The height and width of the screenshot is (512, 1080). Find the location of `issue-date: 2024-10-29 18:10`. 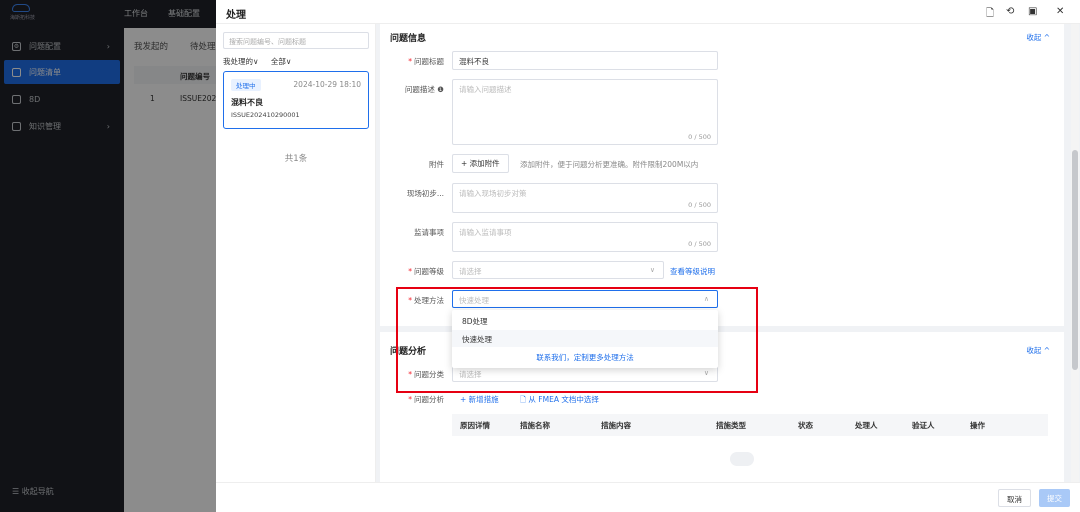

issue-date: 2024-10-29 18:10 is located at coordinates (327, 84).